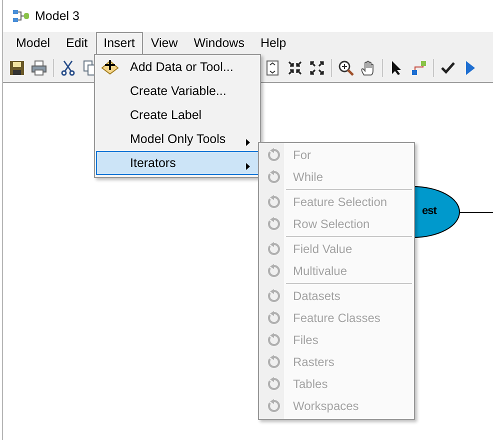 The width and height of the screenshot is (493, 440). I want to click on menu-item: Help, so click(273, 43).